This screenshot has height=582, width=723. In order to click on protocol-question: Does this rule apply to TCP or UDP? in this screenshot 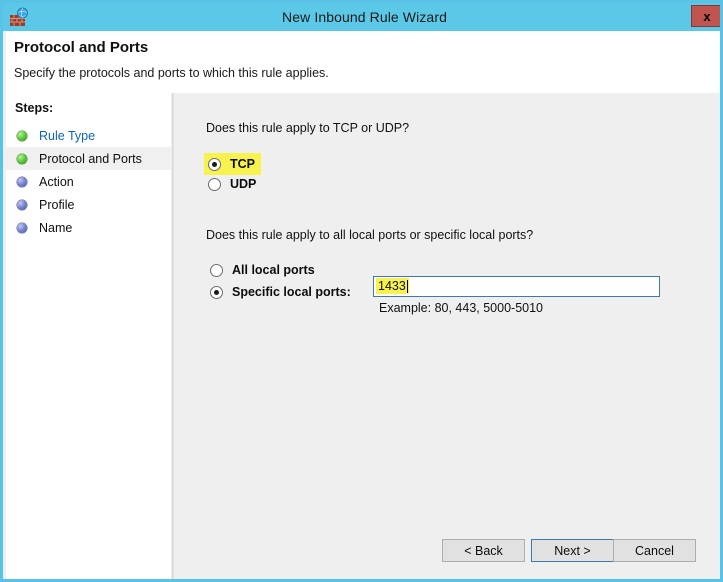, I will do `click(308, 128)`.